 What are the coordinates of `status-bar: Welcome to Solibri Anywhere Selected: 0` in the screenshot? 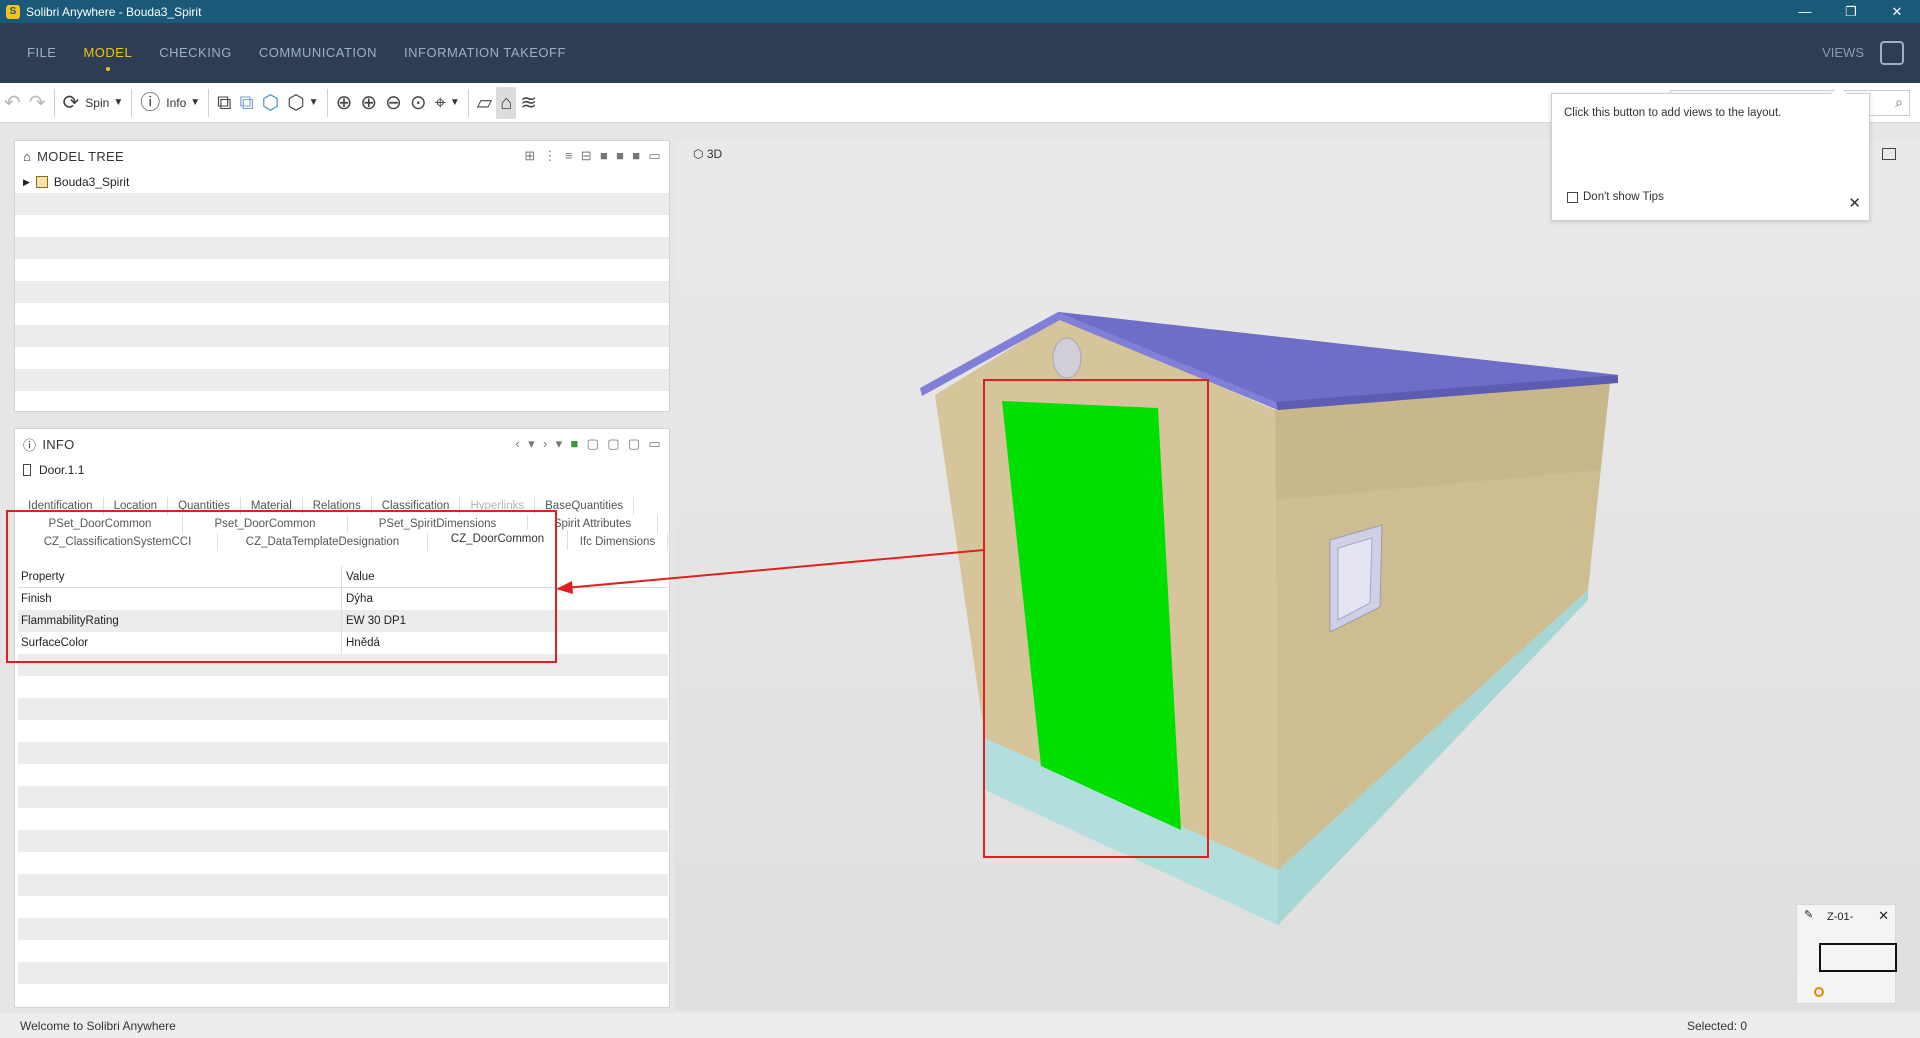 It's located at (960, 1025).